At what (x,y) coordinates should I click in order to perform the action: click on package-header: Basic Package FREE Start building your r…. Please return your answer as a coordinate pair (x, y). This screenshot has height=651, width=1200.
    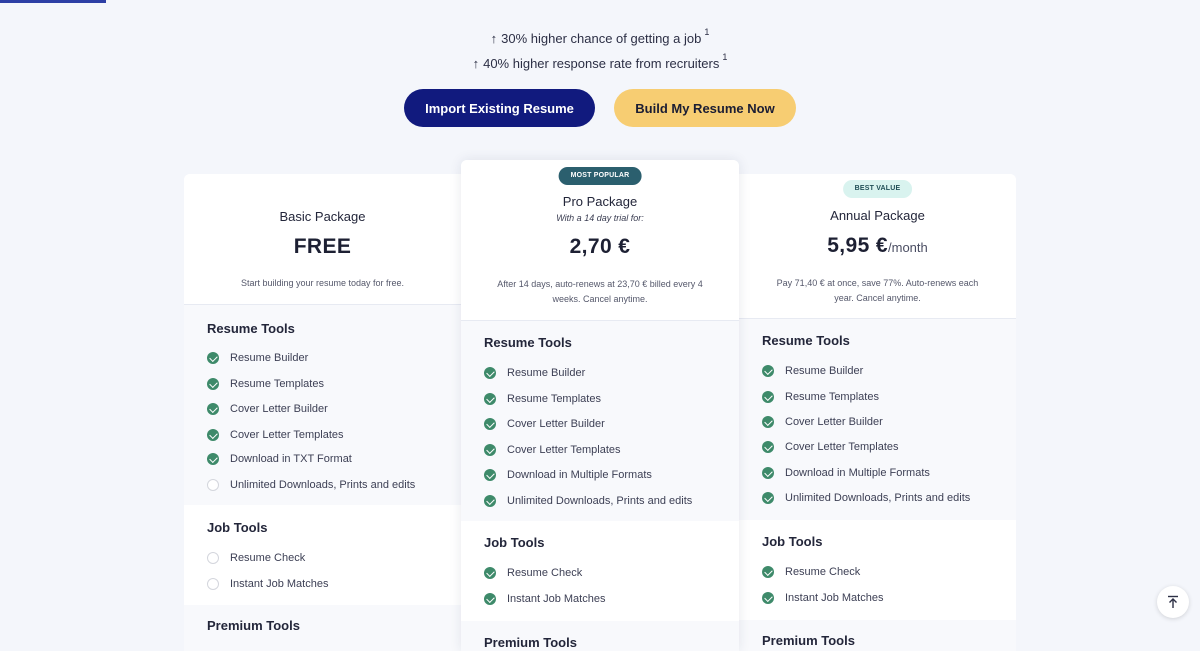
    Looking at the image, I should click on (322, 239).